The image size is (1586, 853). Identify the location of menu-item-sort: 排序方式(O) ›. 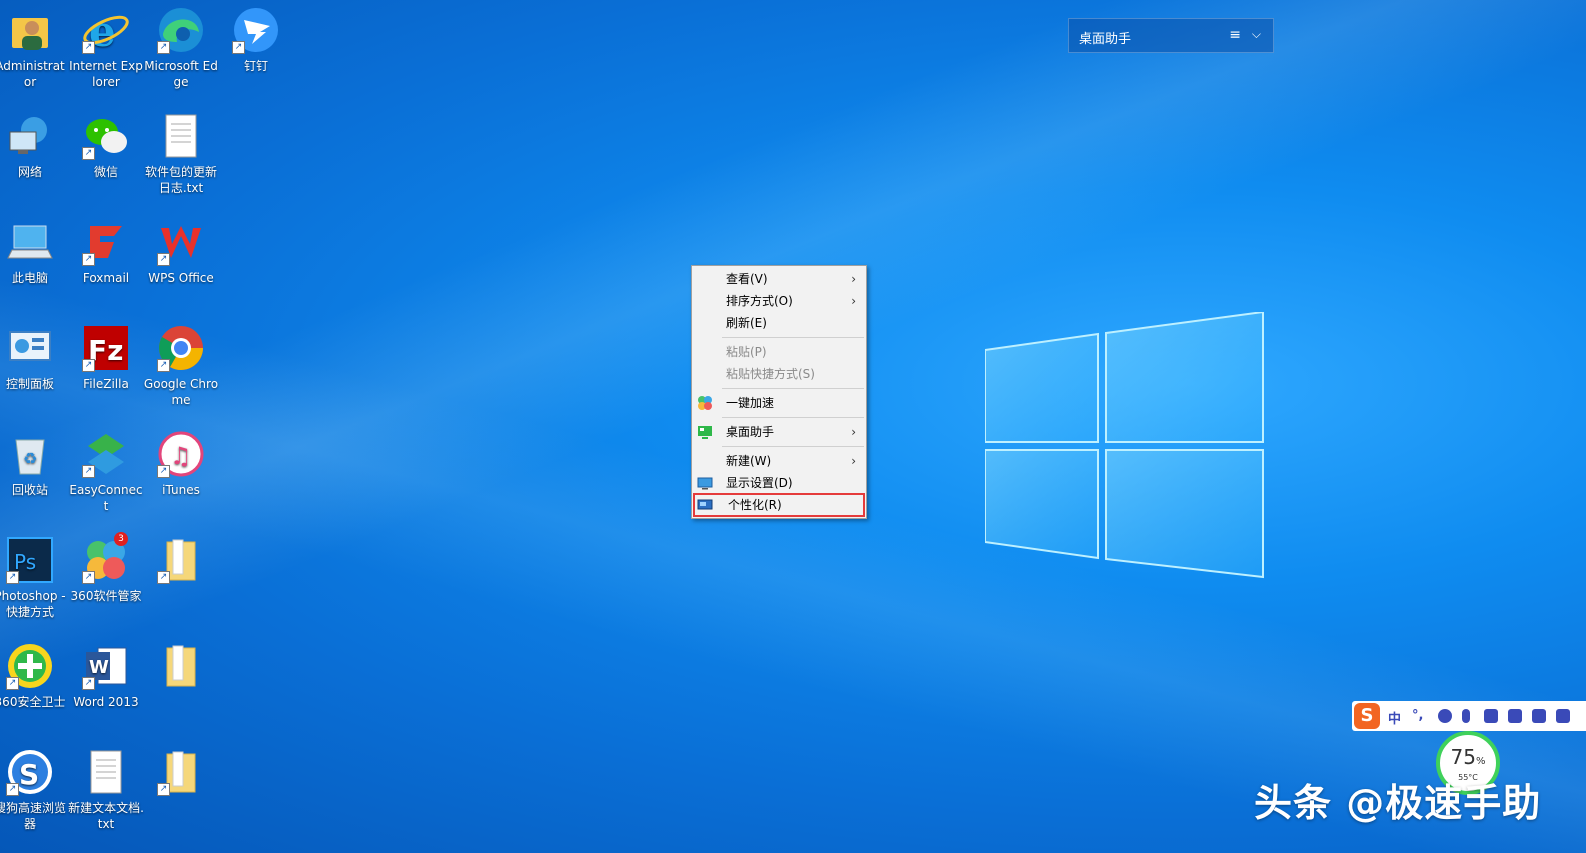
(779, 301).